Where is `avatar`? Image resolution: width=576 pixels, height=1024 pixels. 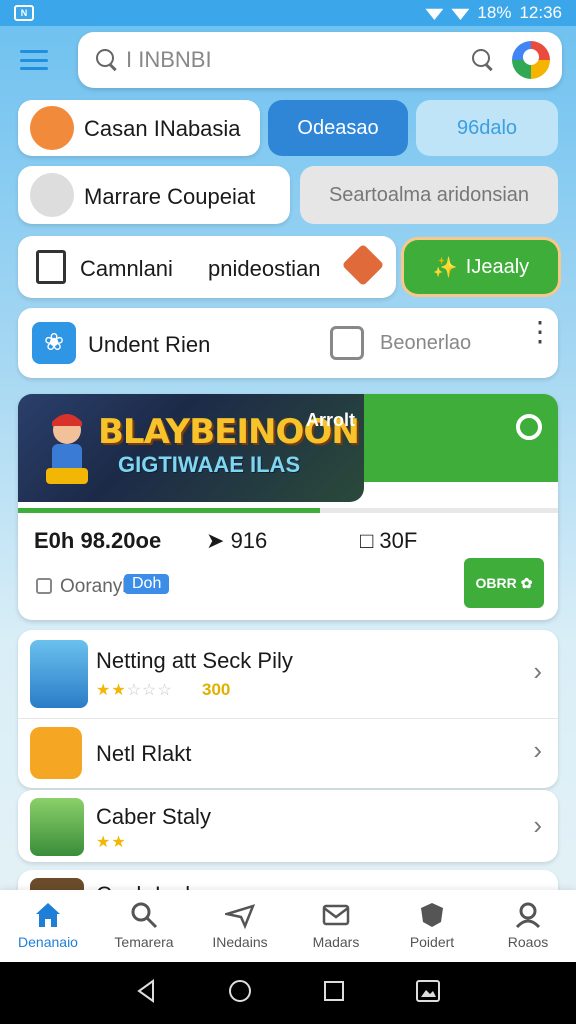
avatar is located at coordinates (531, 60).